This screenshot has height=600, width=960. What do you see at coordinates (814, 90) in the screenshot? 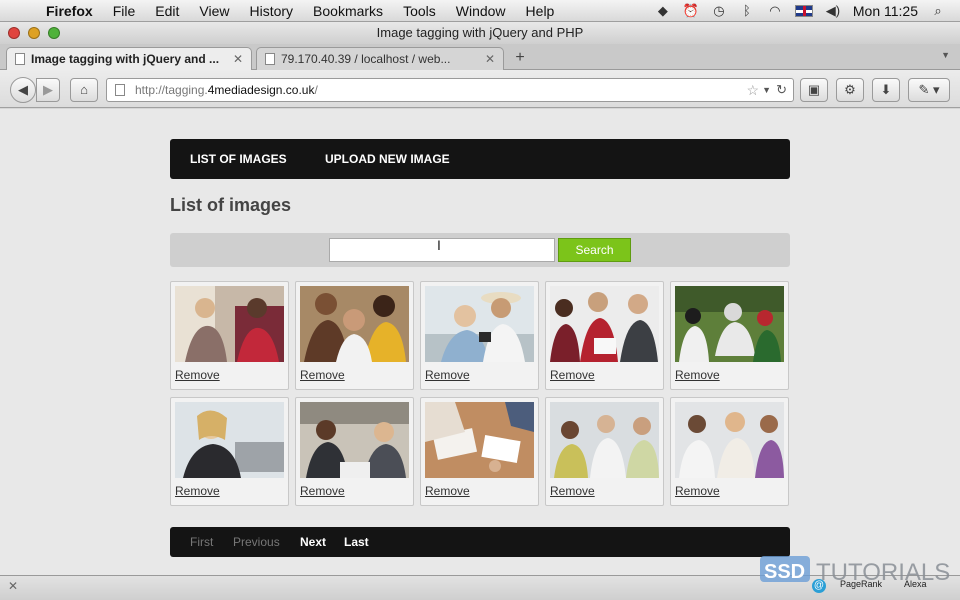
I see `bookmarks-icon: ▣` at bounding box center [814, 90].